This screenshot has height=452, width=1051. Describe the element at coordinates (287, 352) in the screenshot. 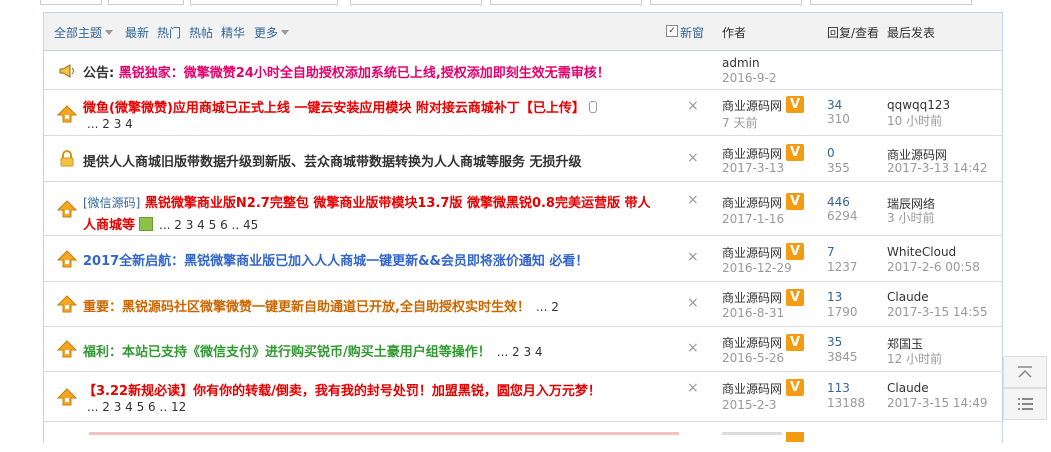

I see `thread-title-text: 福利：本站已支持《微信支付》进行购买锐币/购买土豪用户组等操作！` at that location.